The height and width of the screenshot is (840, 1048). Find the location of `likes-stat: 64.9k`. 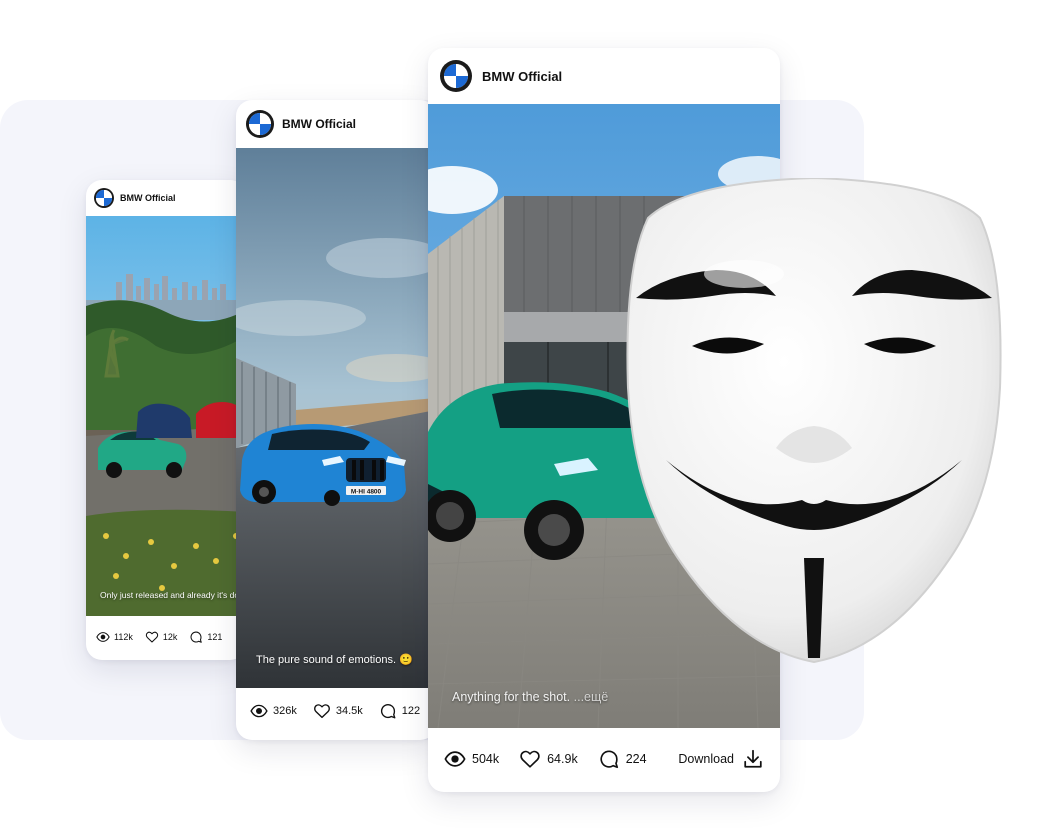

likes-stat: 64.9k is located at coordinates (548, 759).